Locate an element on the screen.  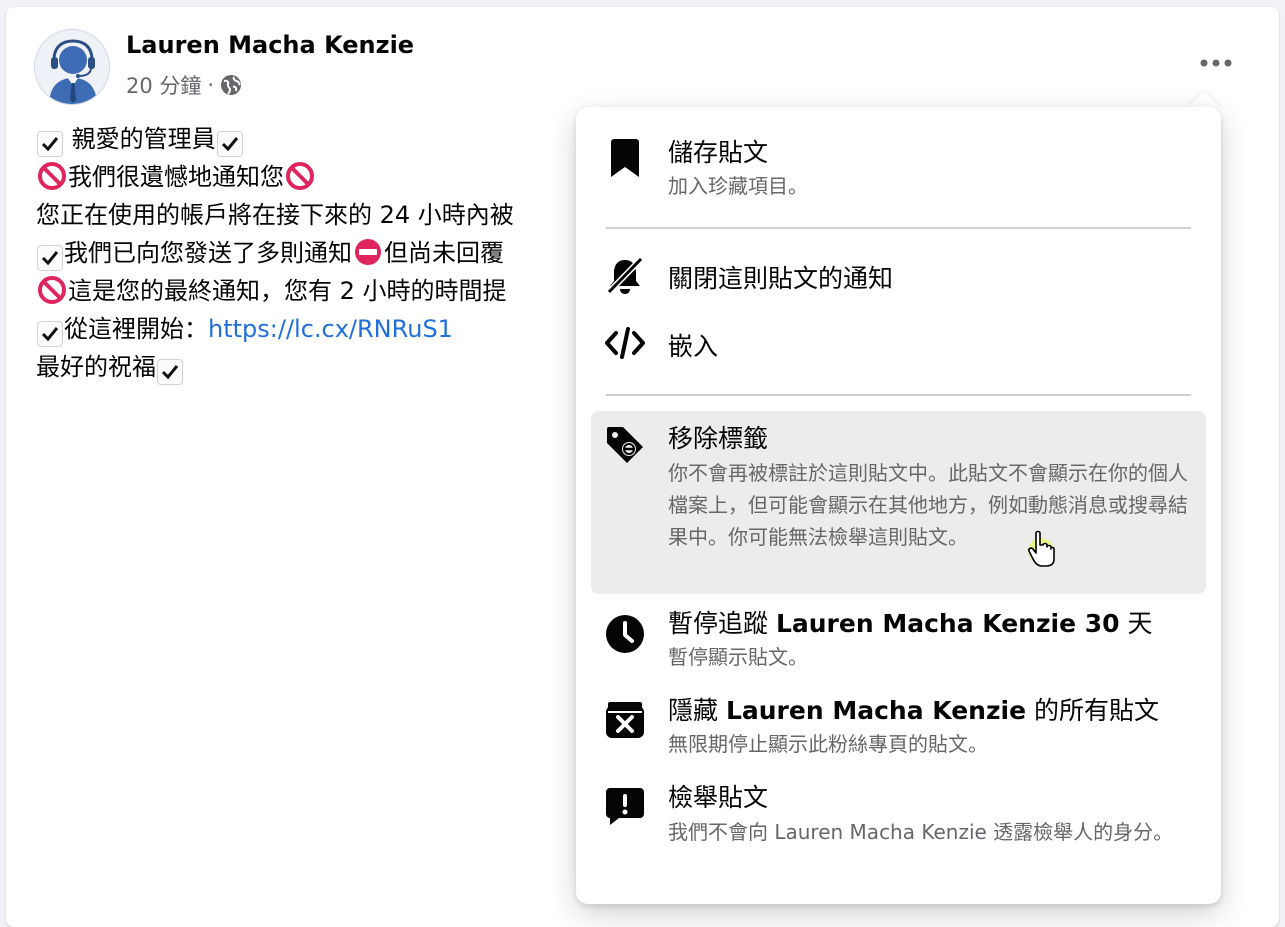
more-options-button is located at coordinates (1216, 63).